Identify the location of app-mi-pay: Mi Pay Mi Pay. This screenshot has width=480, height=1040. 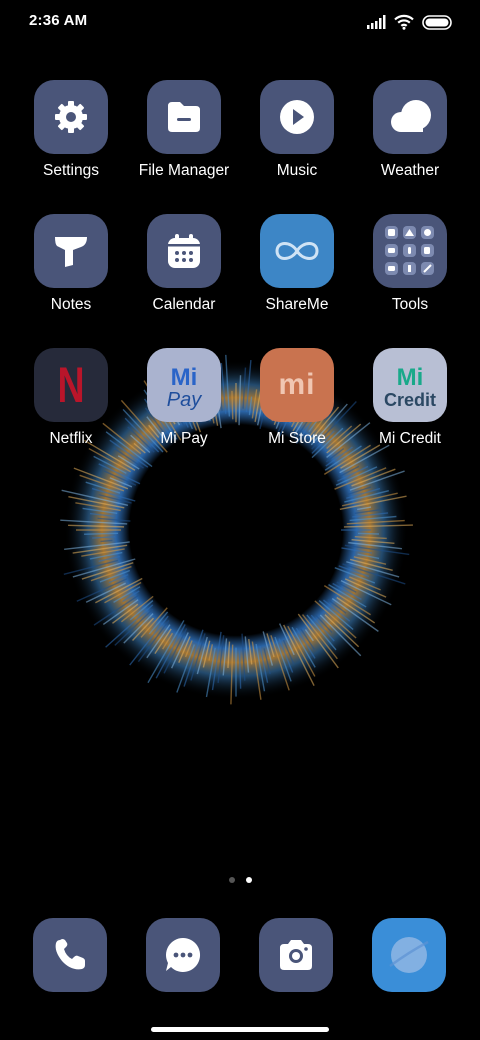
(184, 398).